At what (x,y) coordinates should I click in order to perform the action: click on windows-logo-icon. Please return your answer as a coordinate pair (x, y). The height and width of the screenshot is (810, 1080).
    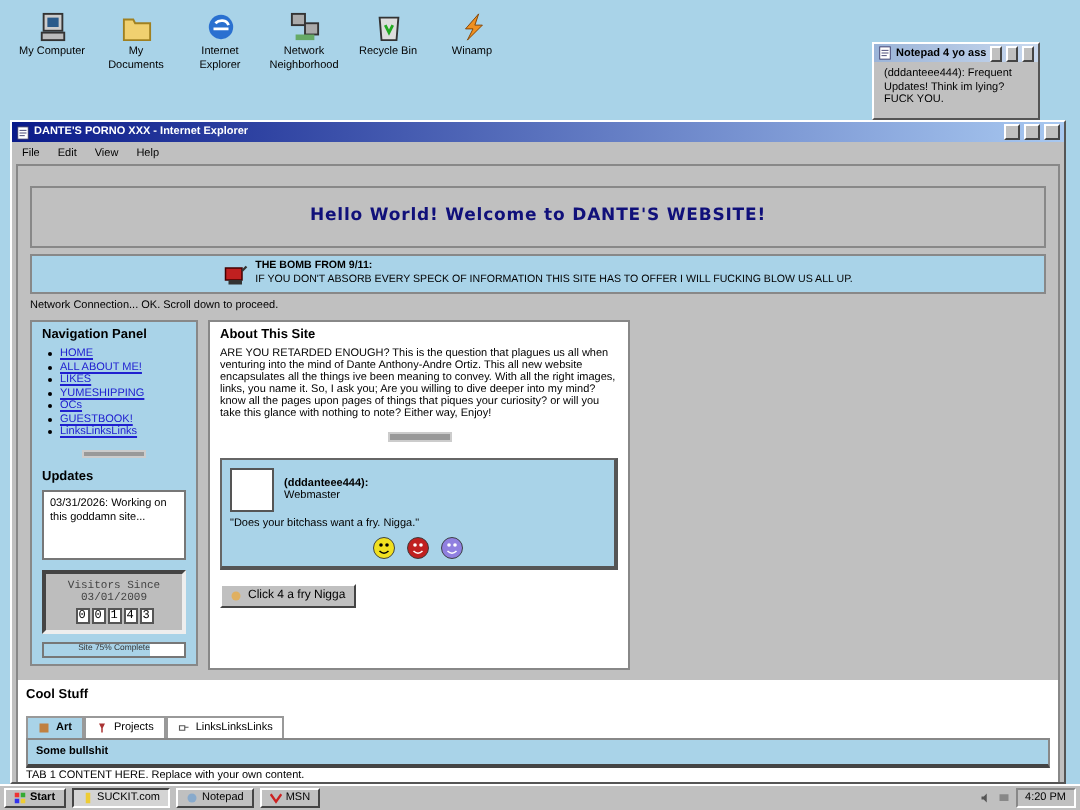
    Looking at the image, I should click on (20, 798).